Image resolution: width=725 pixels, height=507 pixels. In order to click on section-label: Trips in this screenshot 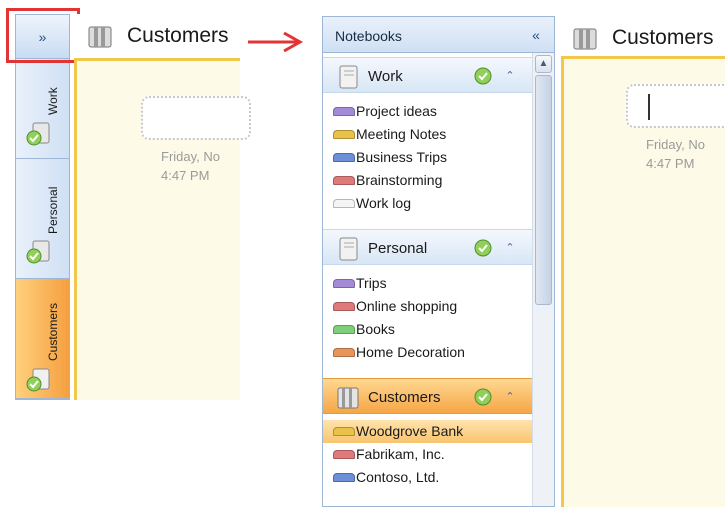, I will do `click(371, 283)`.